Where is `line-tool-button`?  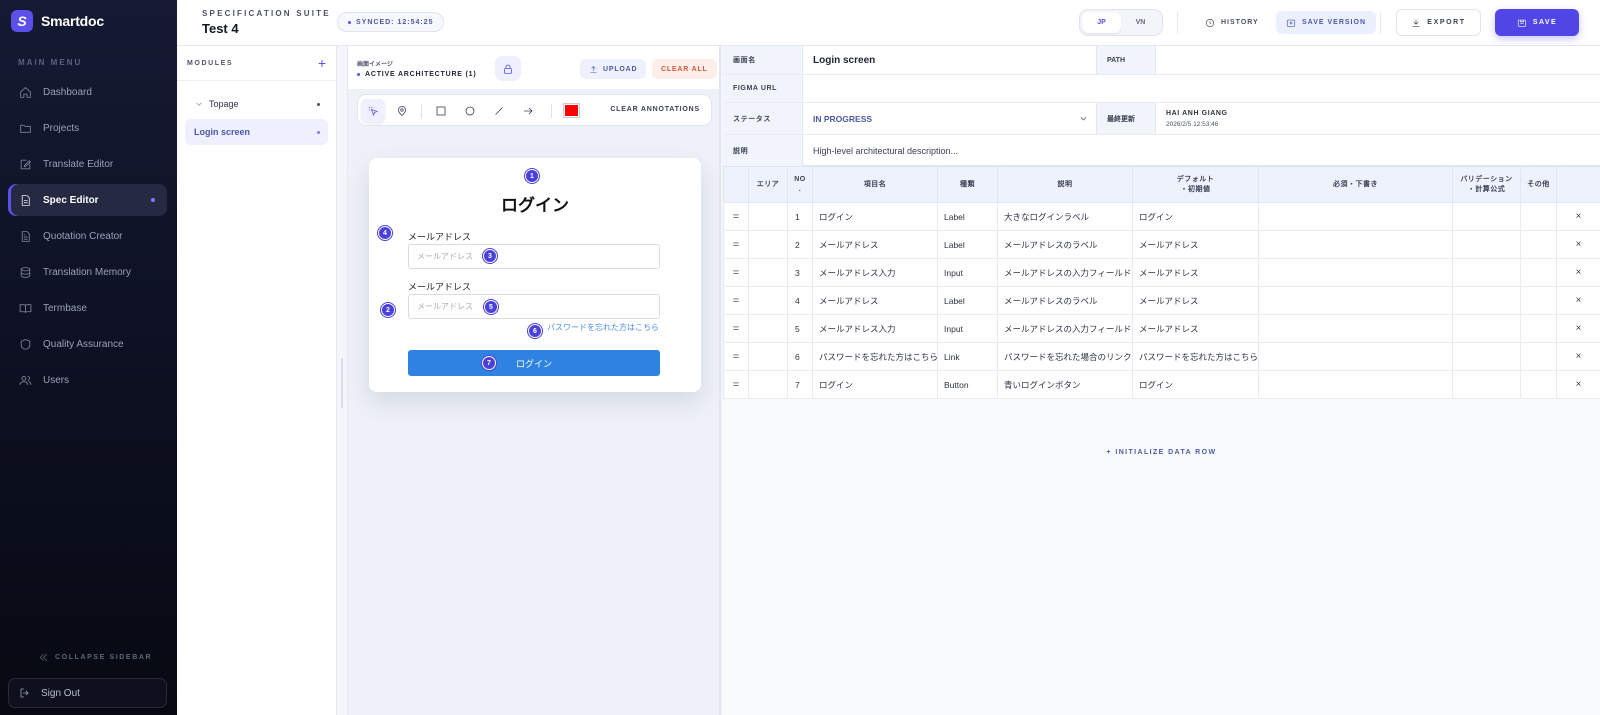
line-tool-button is located at coordinates (499, 111).